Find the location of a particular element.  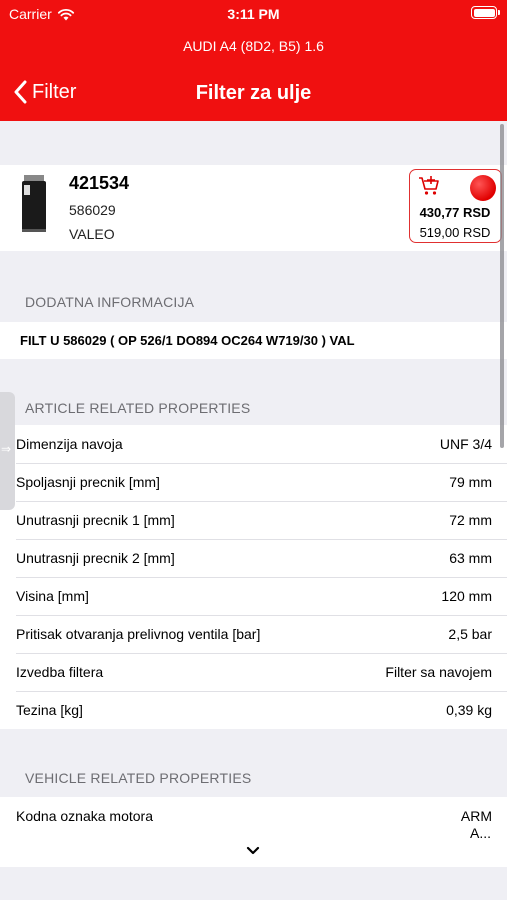

property-row: Unutrasnji precnik 2 [mm] 63 mm is located at coordinates (253, 558).